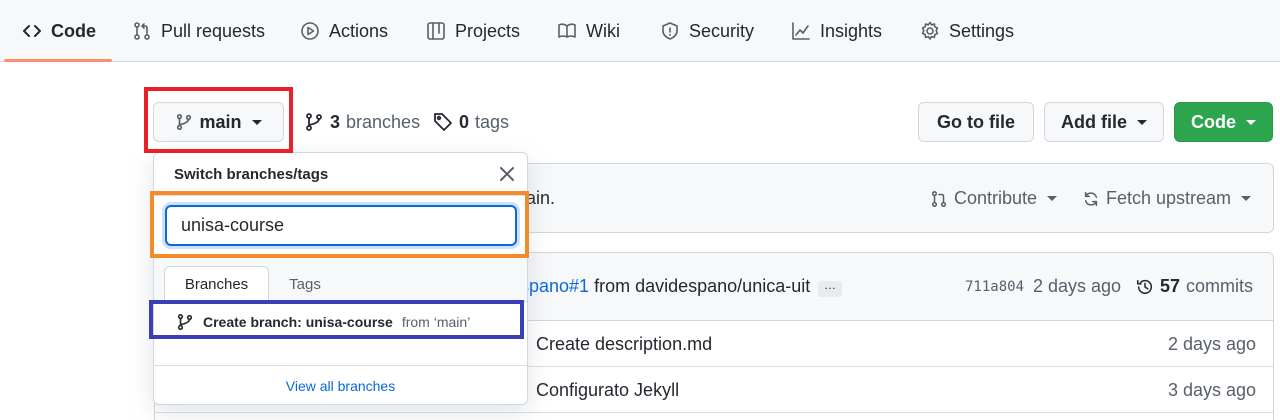  What do you see at coordinates (994, 287) in the screenshot?
I see `commit-hash: 711a804` at bounding box center [994, 287].